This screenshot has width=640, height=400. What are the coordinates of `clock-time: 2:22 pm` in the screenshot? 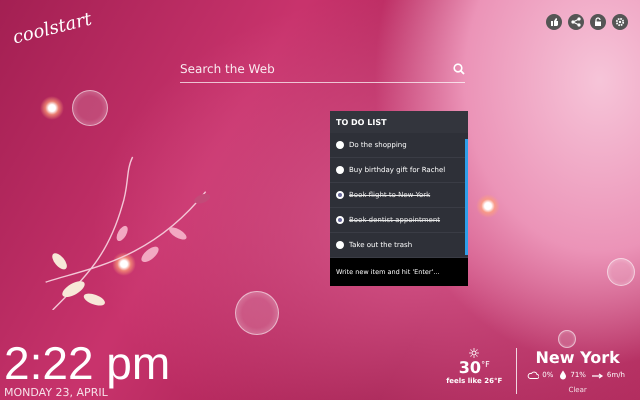 It's located at (87, 363).